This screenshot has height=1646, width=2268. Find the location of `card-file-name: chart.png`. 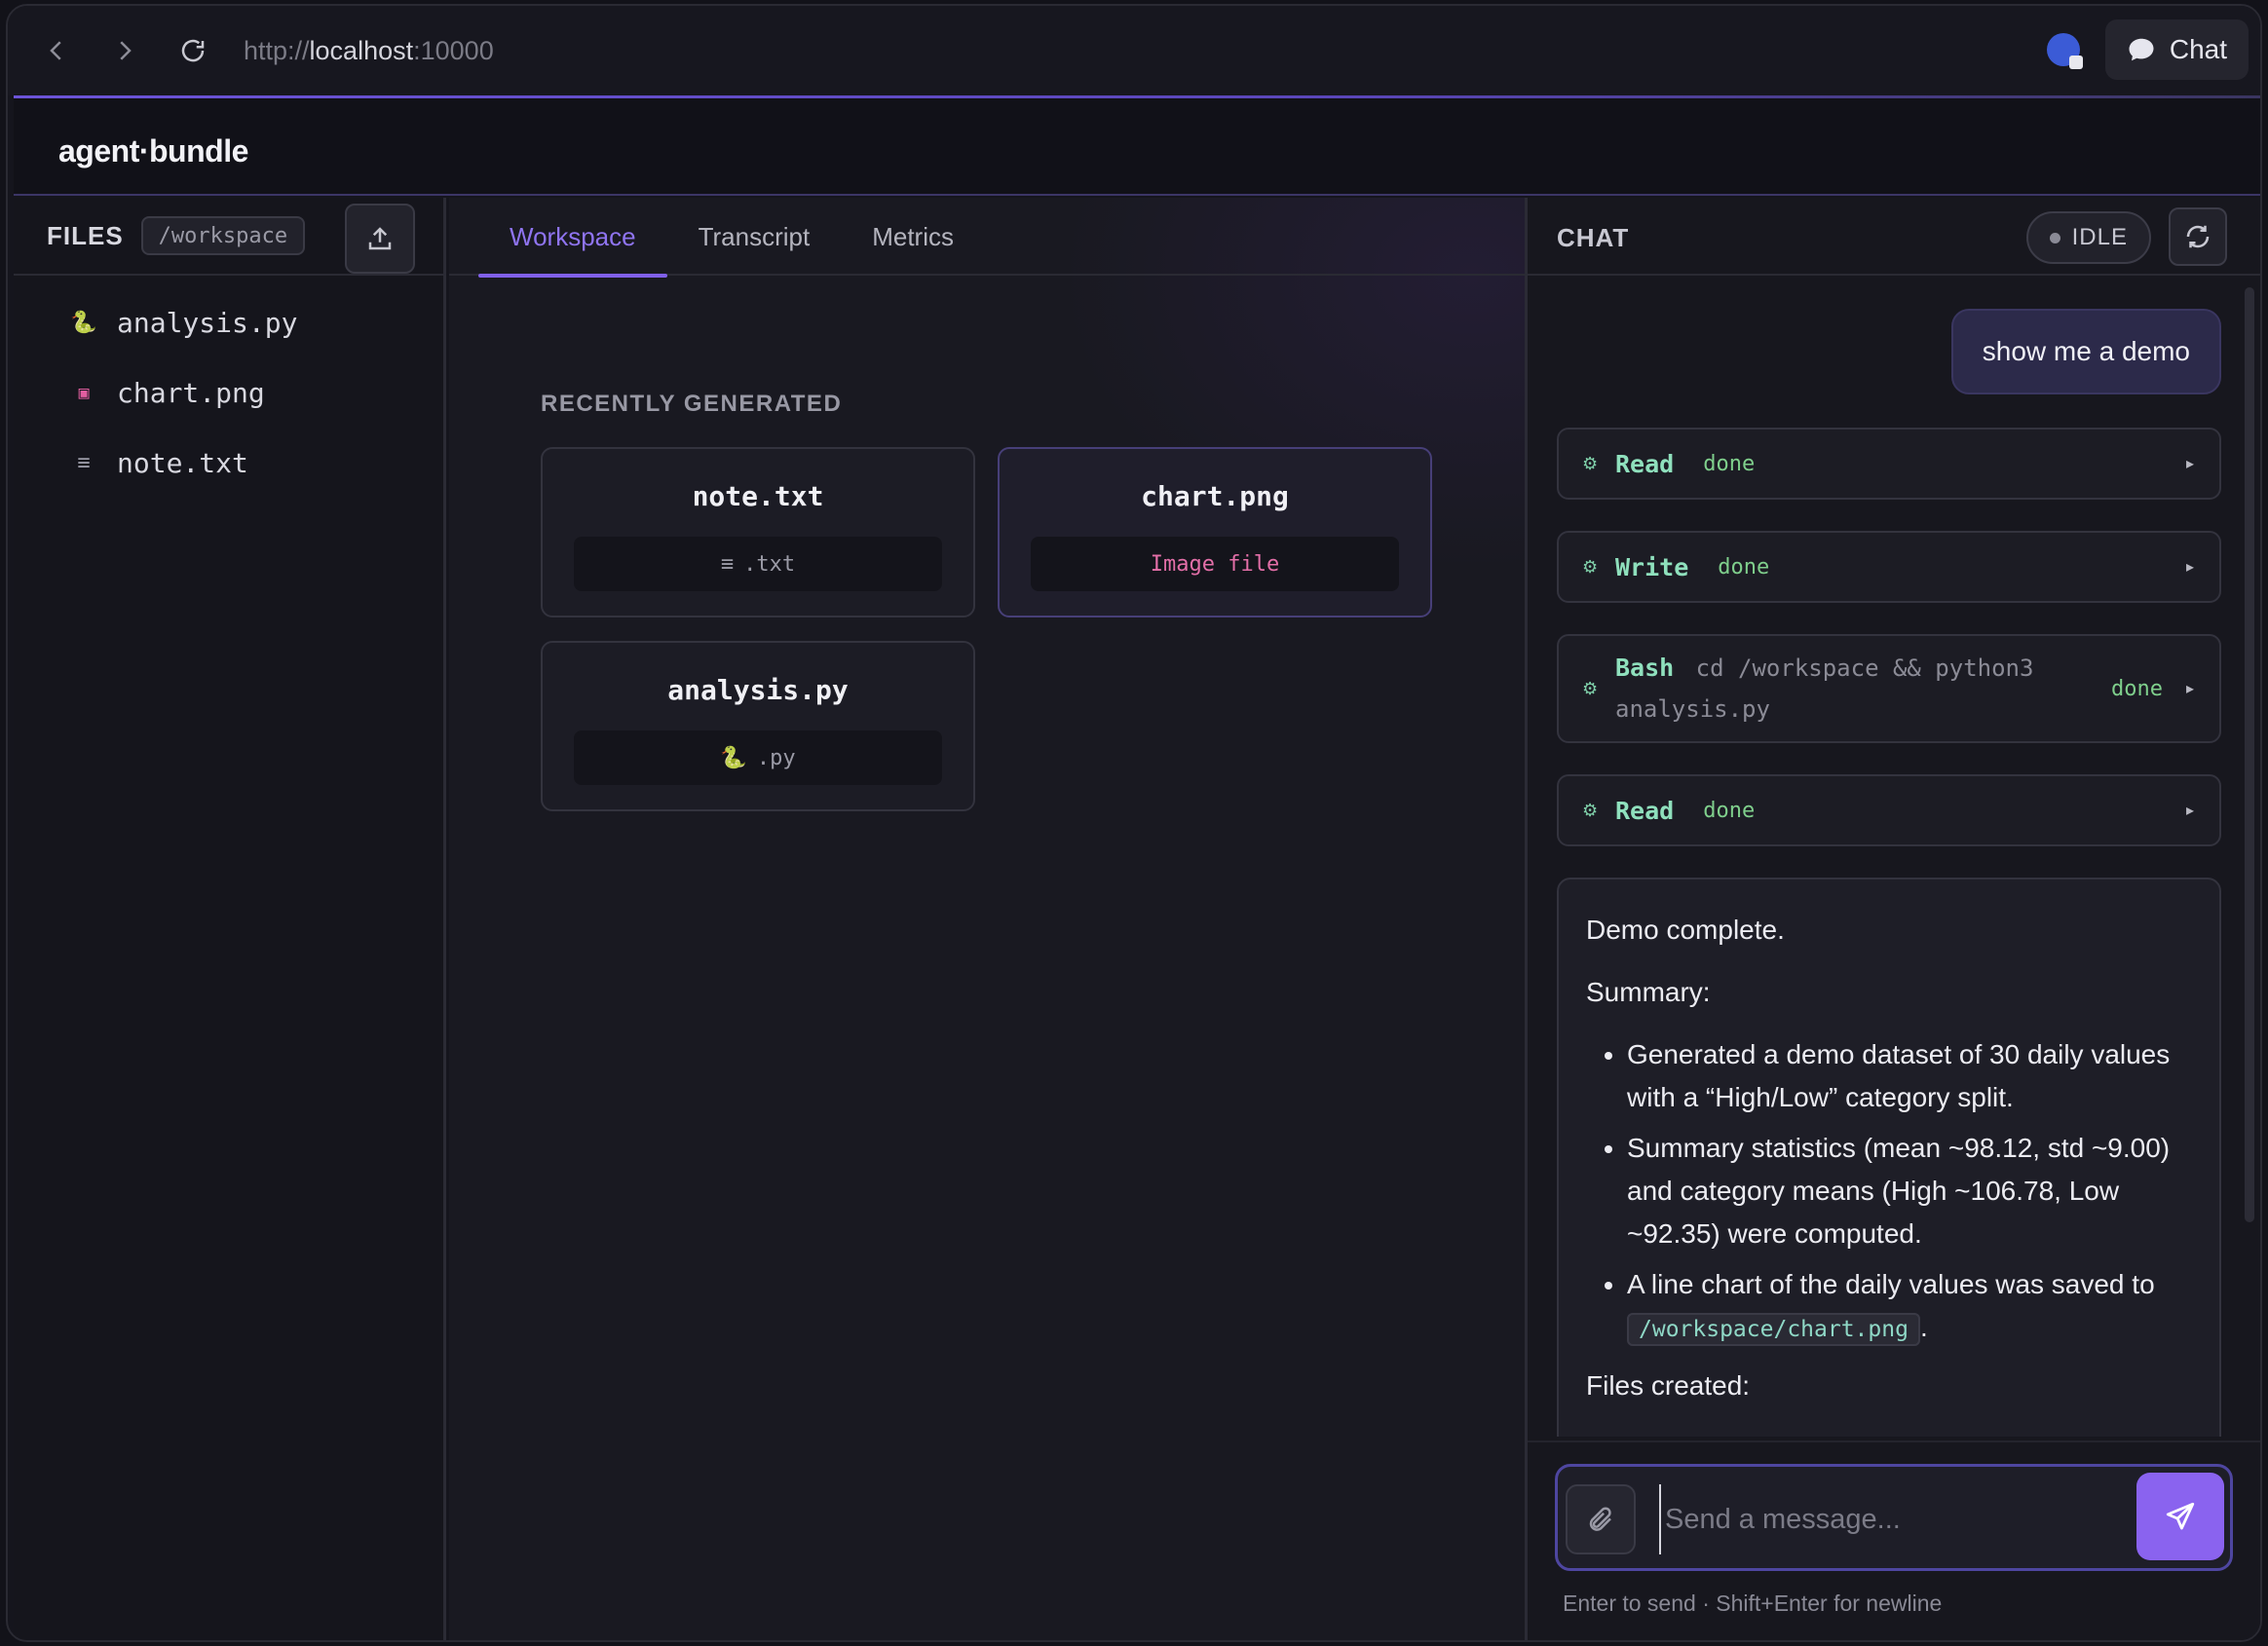

card-file-name: chart.png is located at coordinates (1215, 496).